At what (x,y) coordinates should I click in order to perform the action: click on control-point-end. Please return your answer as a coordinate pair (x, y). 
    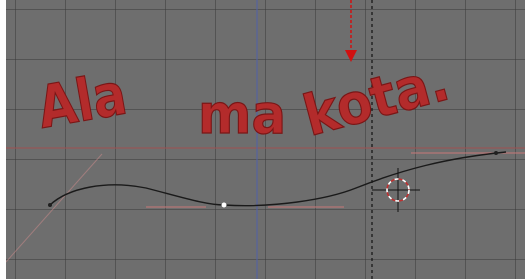
    Looking at the image, I should click on (496, 153).